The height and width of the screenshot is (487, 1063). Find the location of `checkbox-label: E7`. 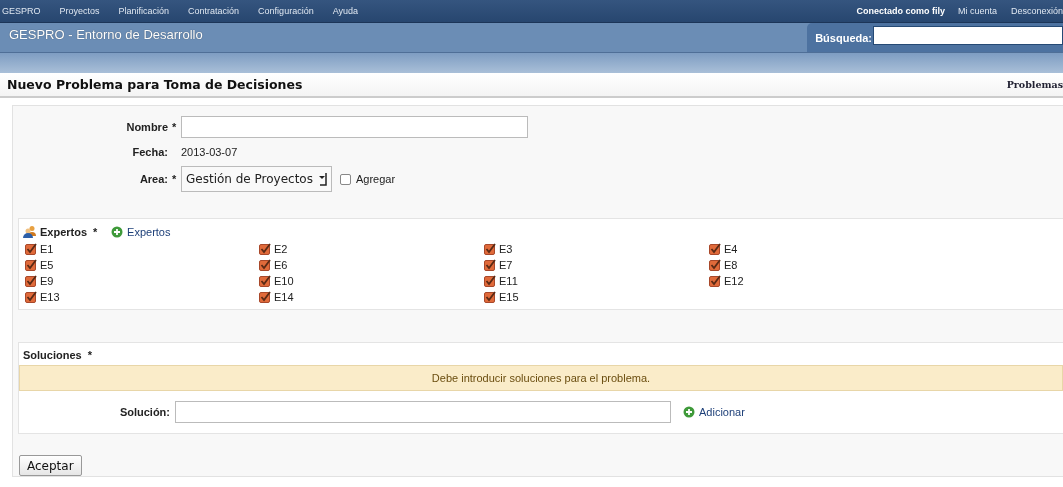

checkbox-label: E7 is located at coordinates (506, 265).